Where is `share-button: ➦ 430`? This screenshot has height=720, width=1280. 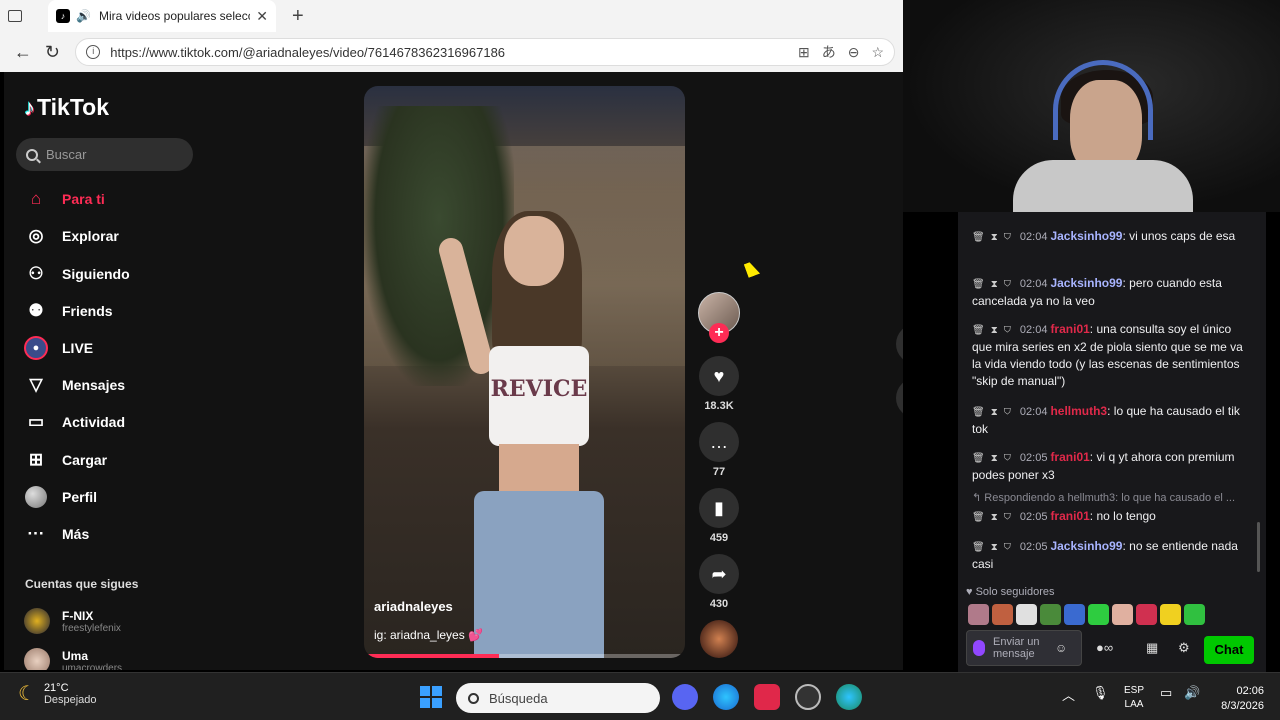
share-button: ➦ 430 is located at coordinates (719, 582).